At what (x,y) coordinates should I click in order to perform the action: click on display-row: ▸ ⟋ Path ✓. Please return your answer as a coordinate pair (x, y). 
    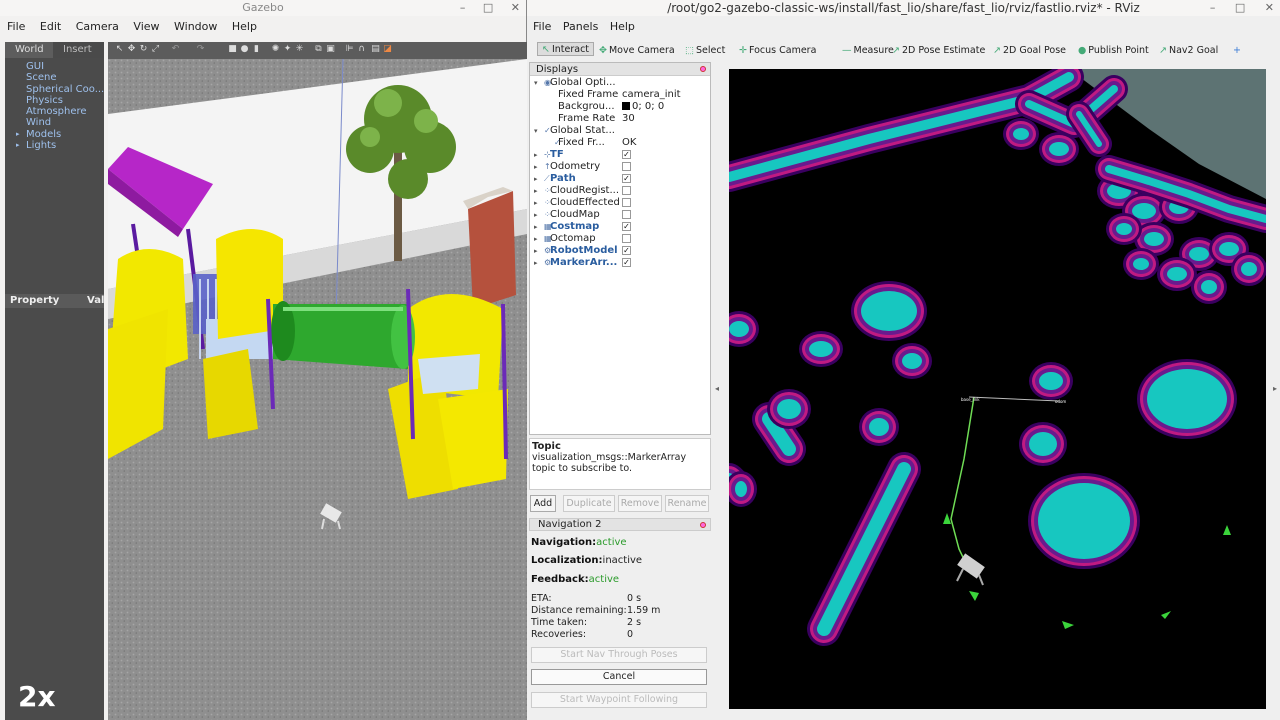
    Looking at the image, I should click on (621, 179).